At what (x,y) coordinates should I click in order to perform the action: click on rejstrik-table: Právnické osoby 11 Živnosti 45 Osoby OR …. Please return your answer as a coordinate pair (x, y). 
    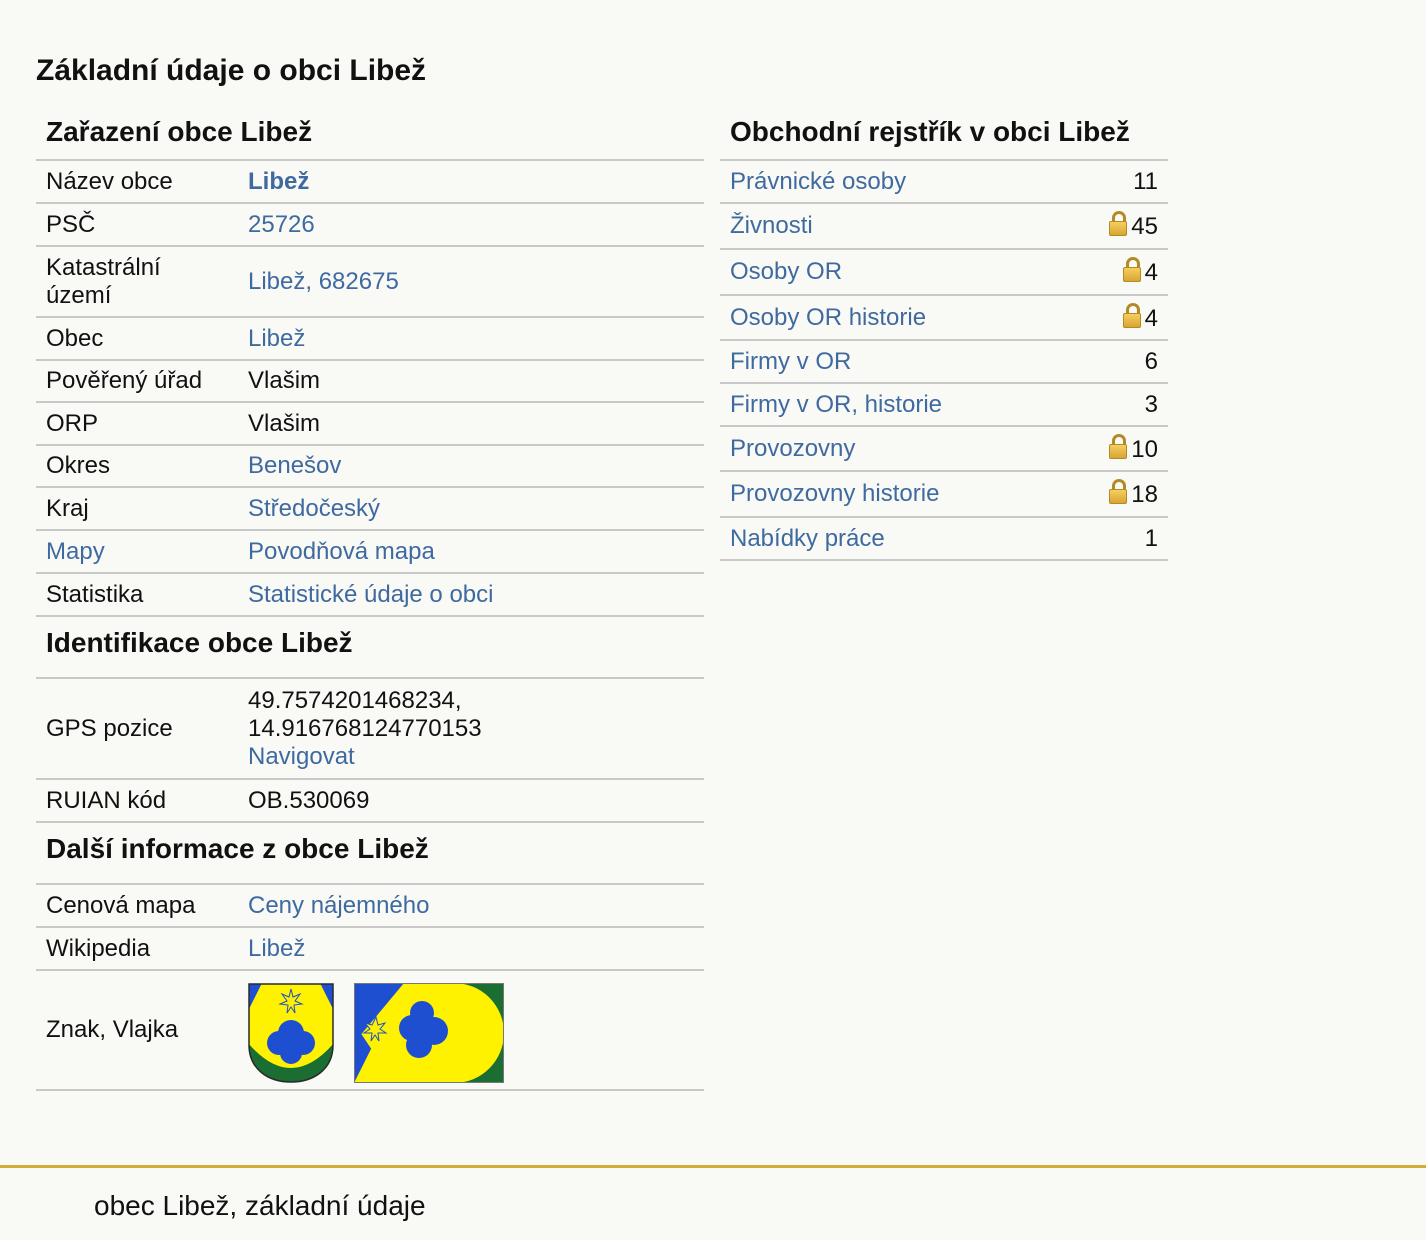
    Looking at the image, I should click on (944, 361).